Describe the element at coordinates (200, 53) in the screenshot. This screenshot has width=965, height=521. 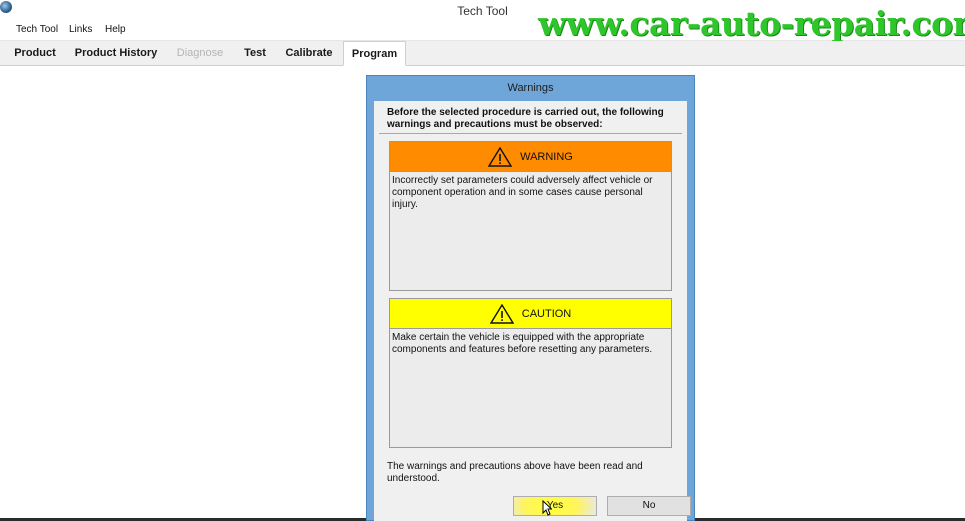
I see `tab-diagnose: Diagnose` at that location.